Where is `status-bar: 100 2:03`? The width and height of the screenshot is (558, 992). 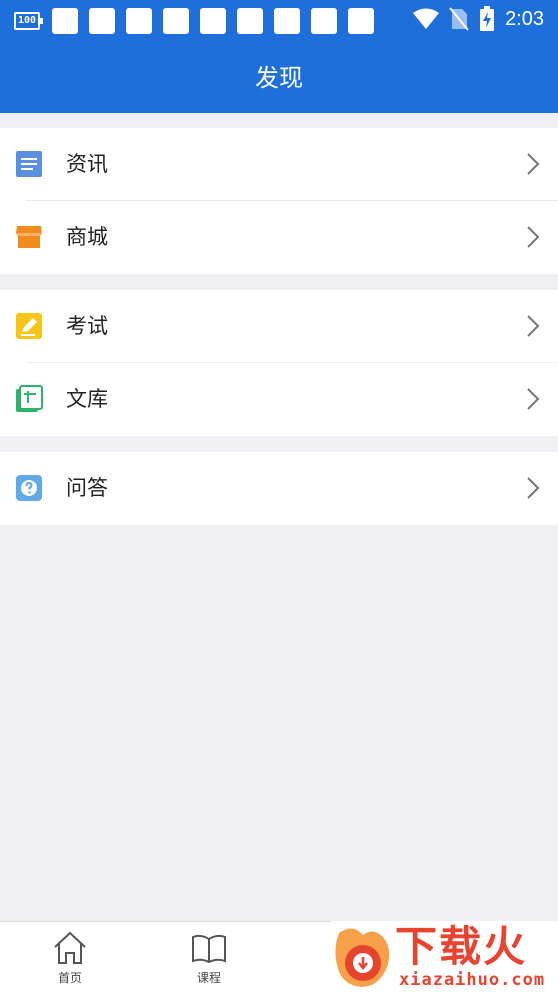
status-bar: 100 2:03 is located at coordinates (279, 20).